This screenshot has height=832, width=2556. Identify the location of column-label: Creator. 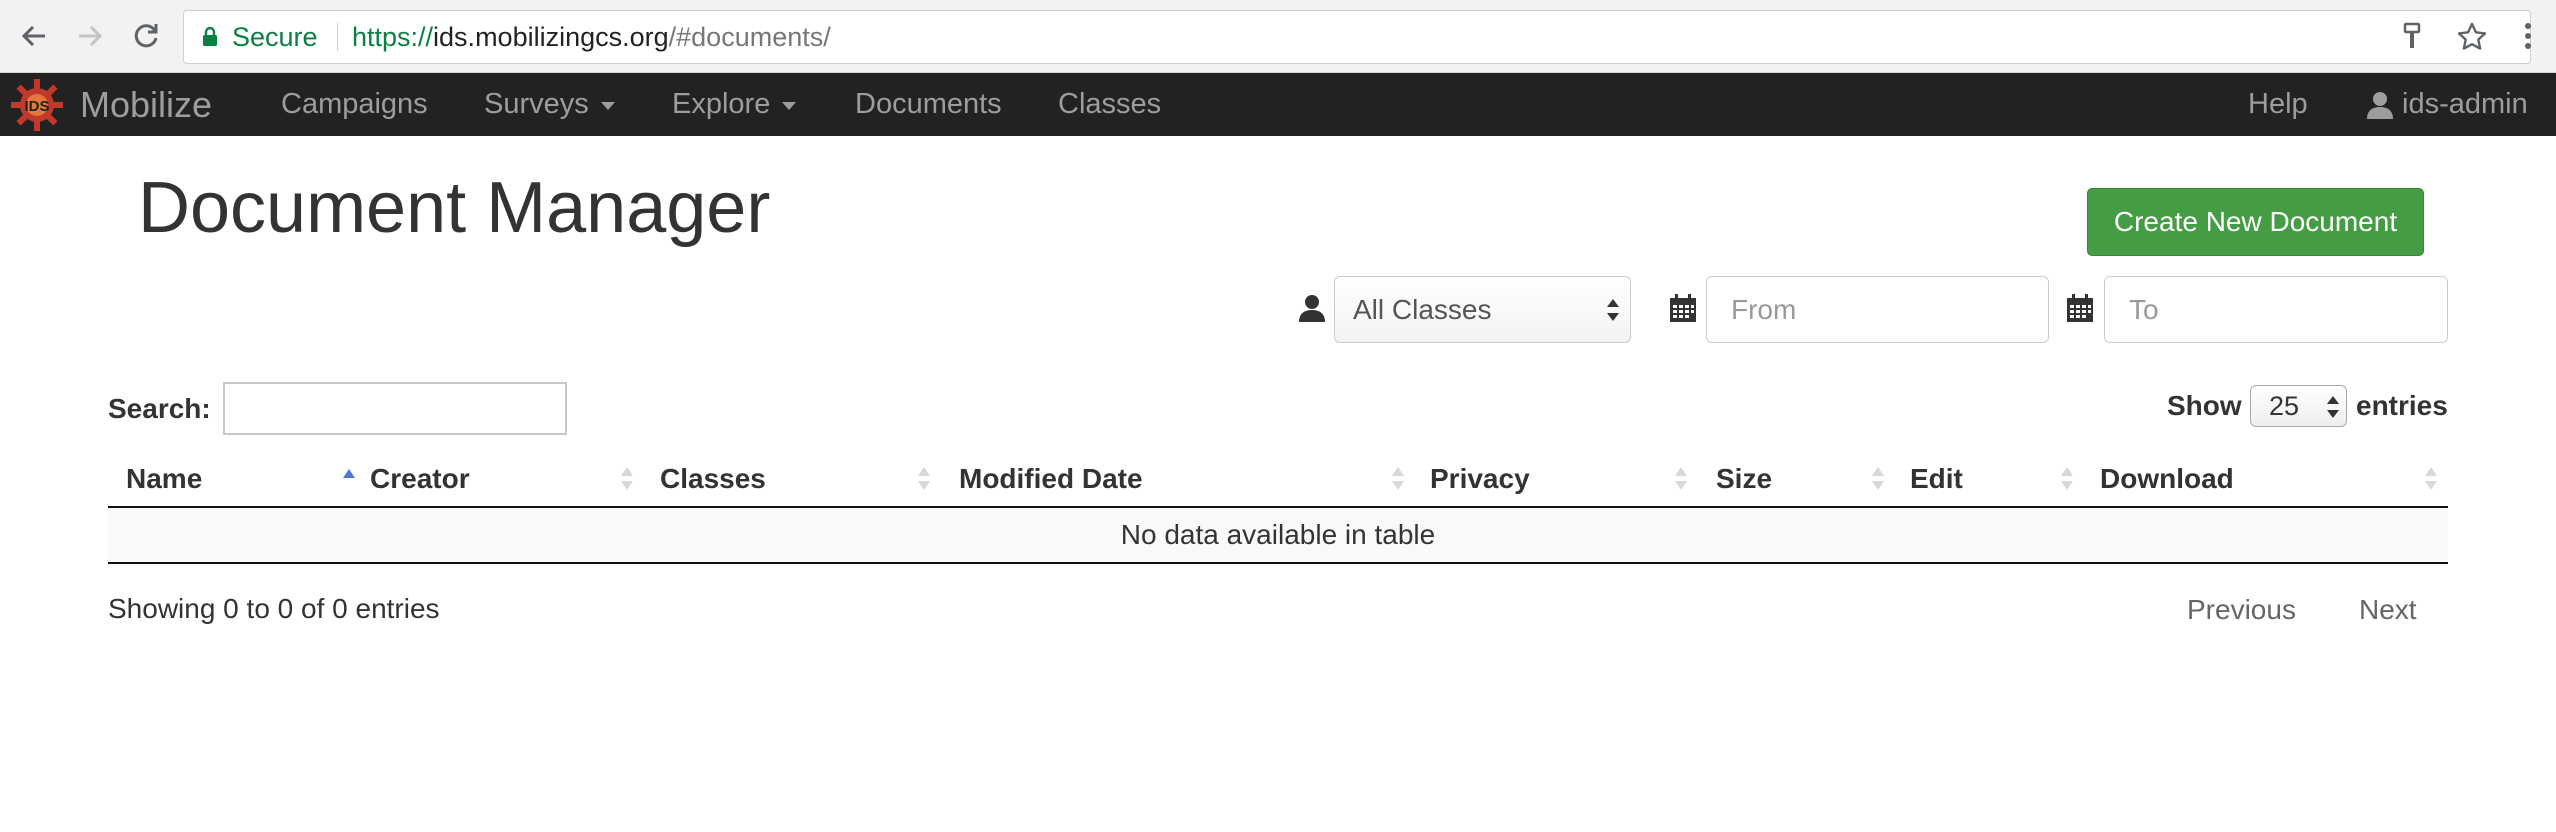
(420, 478).